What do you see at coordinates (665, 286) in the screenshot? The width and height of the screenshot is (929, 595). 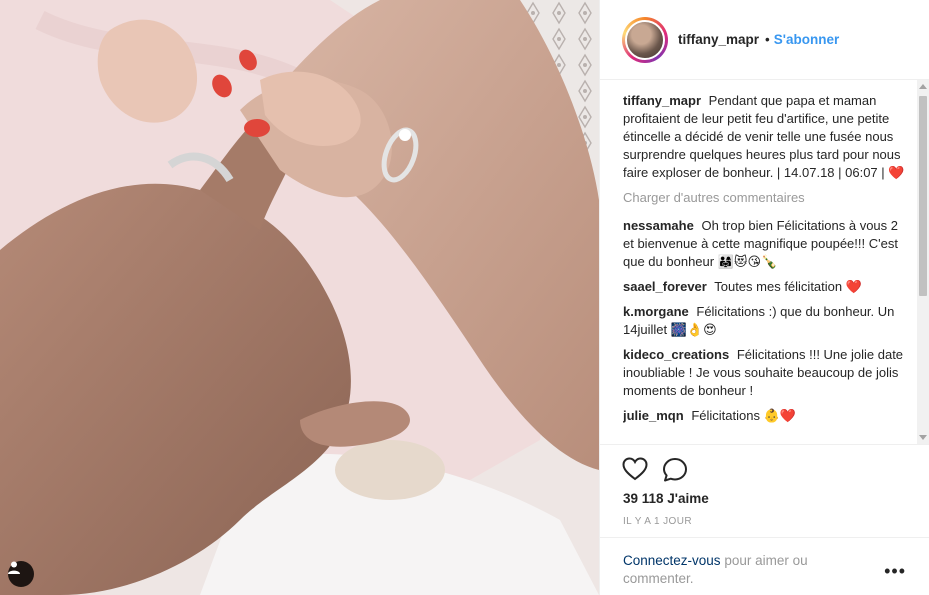 I see `comment-username: saael_forever` at bounding box center [665, 286].